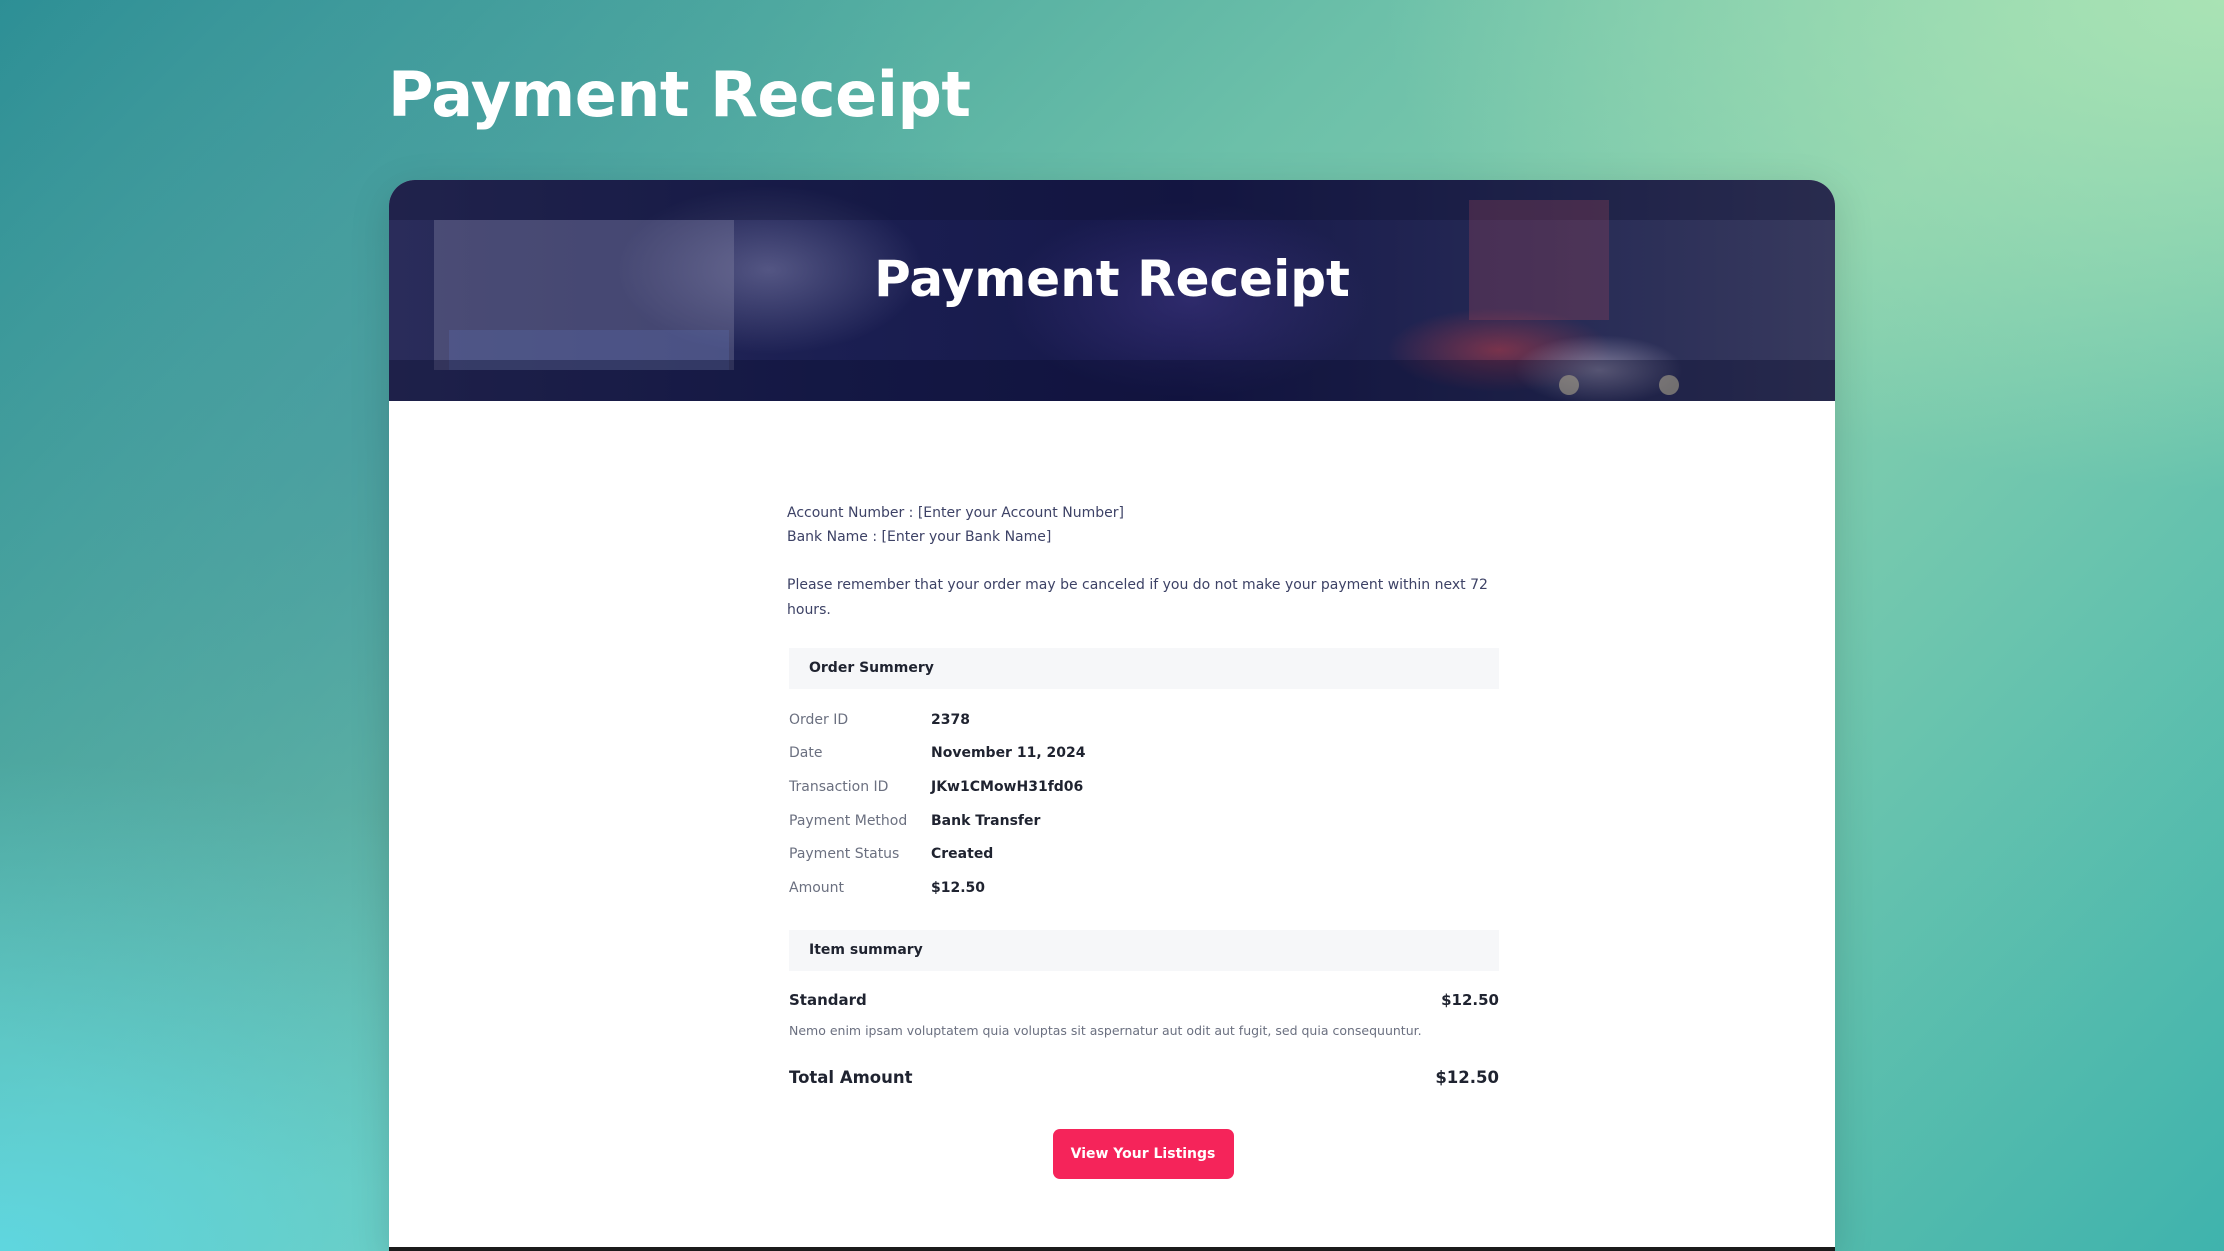 Image resolution: width=2224 pixels, height=1251 pixels. What do you see at coordinates (950, 719) in the screenshot?
I see `detail-value: 2378` at bounding box center [950, 719].